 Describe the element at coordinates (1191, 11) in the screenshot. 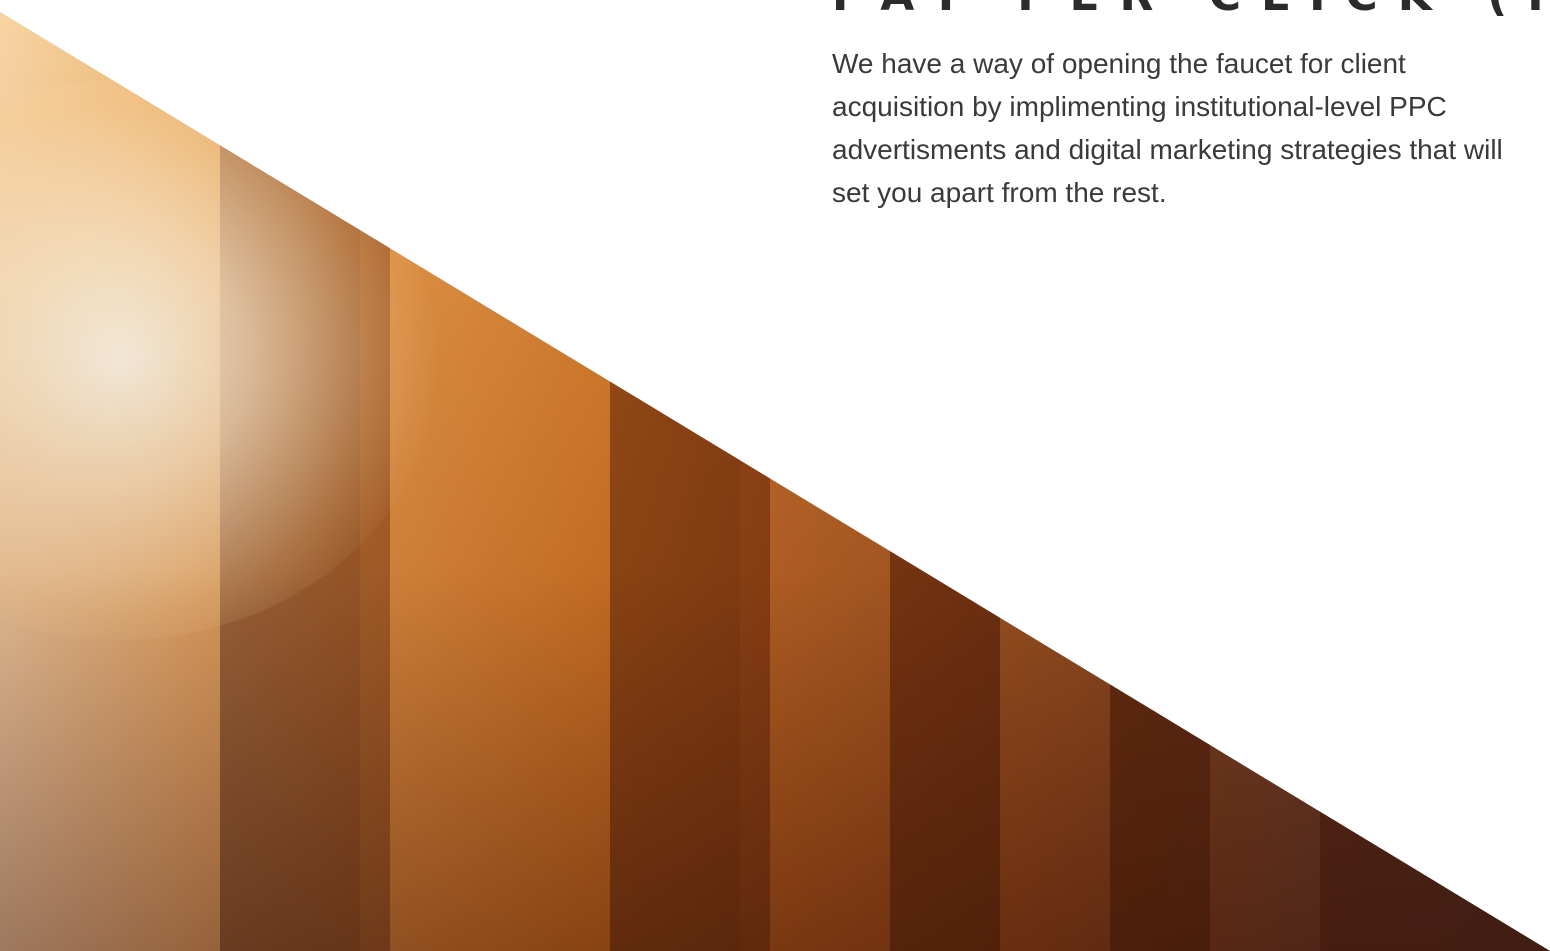

I see `section-heading: PAY PER CLICK (PPC)` at that location.